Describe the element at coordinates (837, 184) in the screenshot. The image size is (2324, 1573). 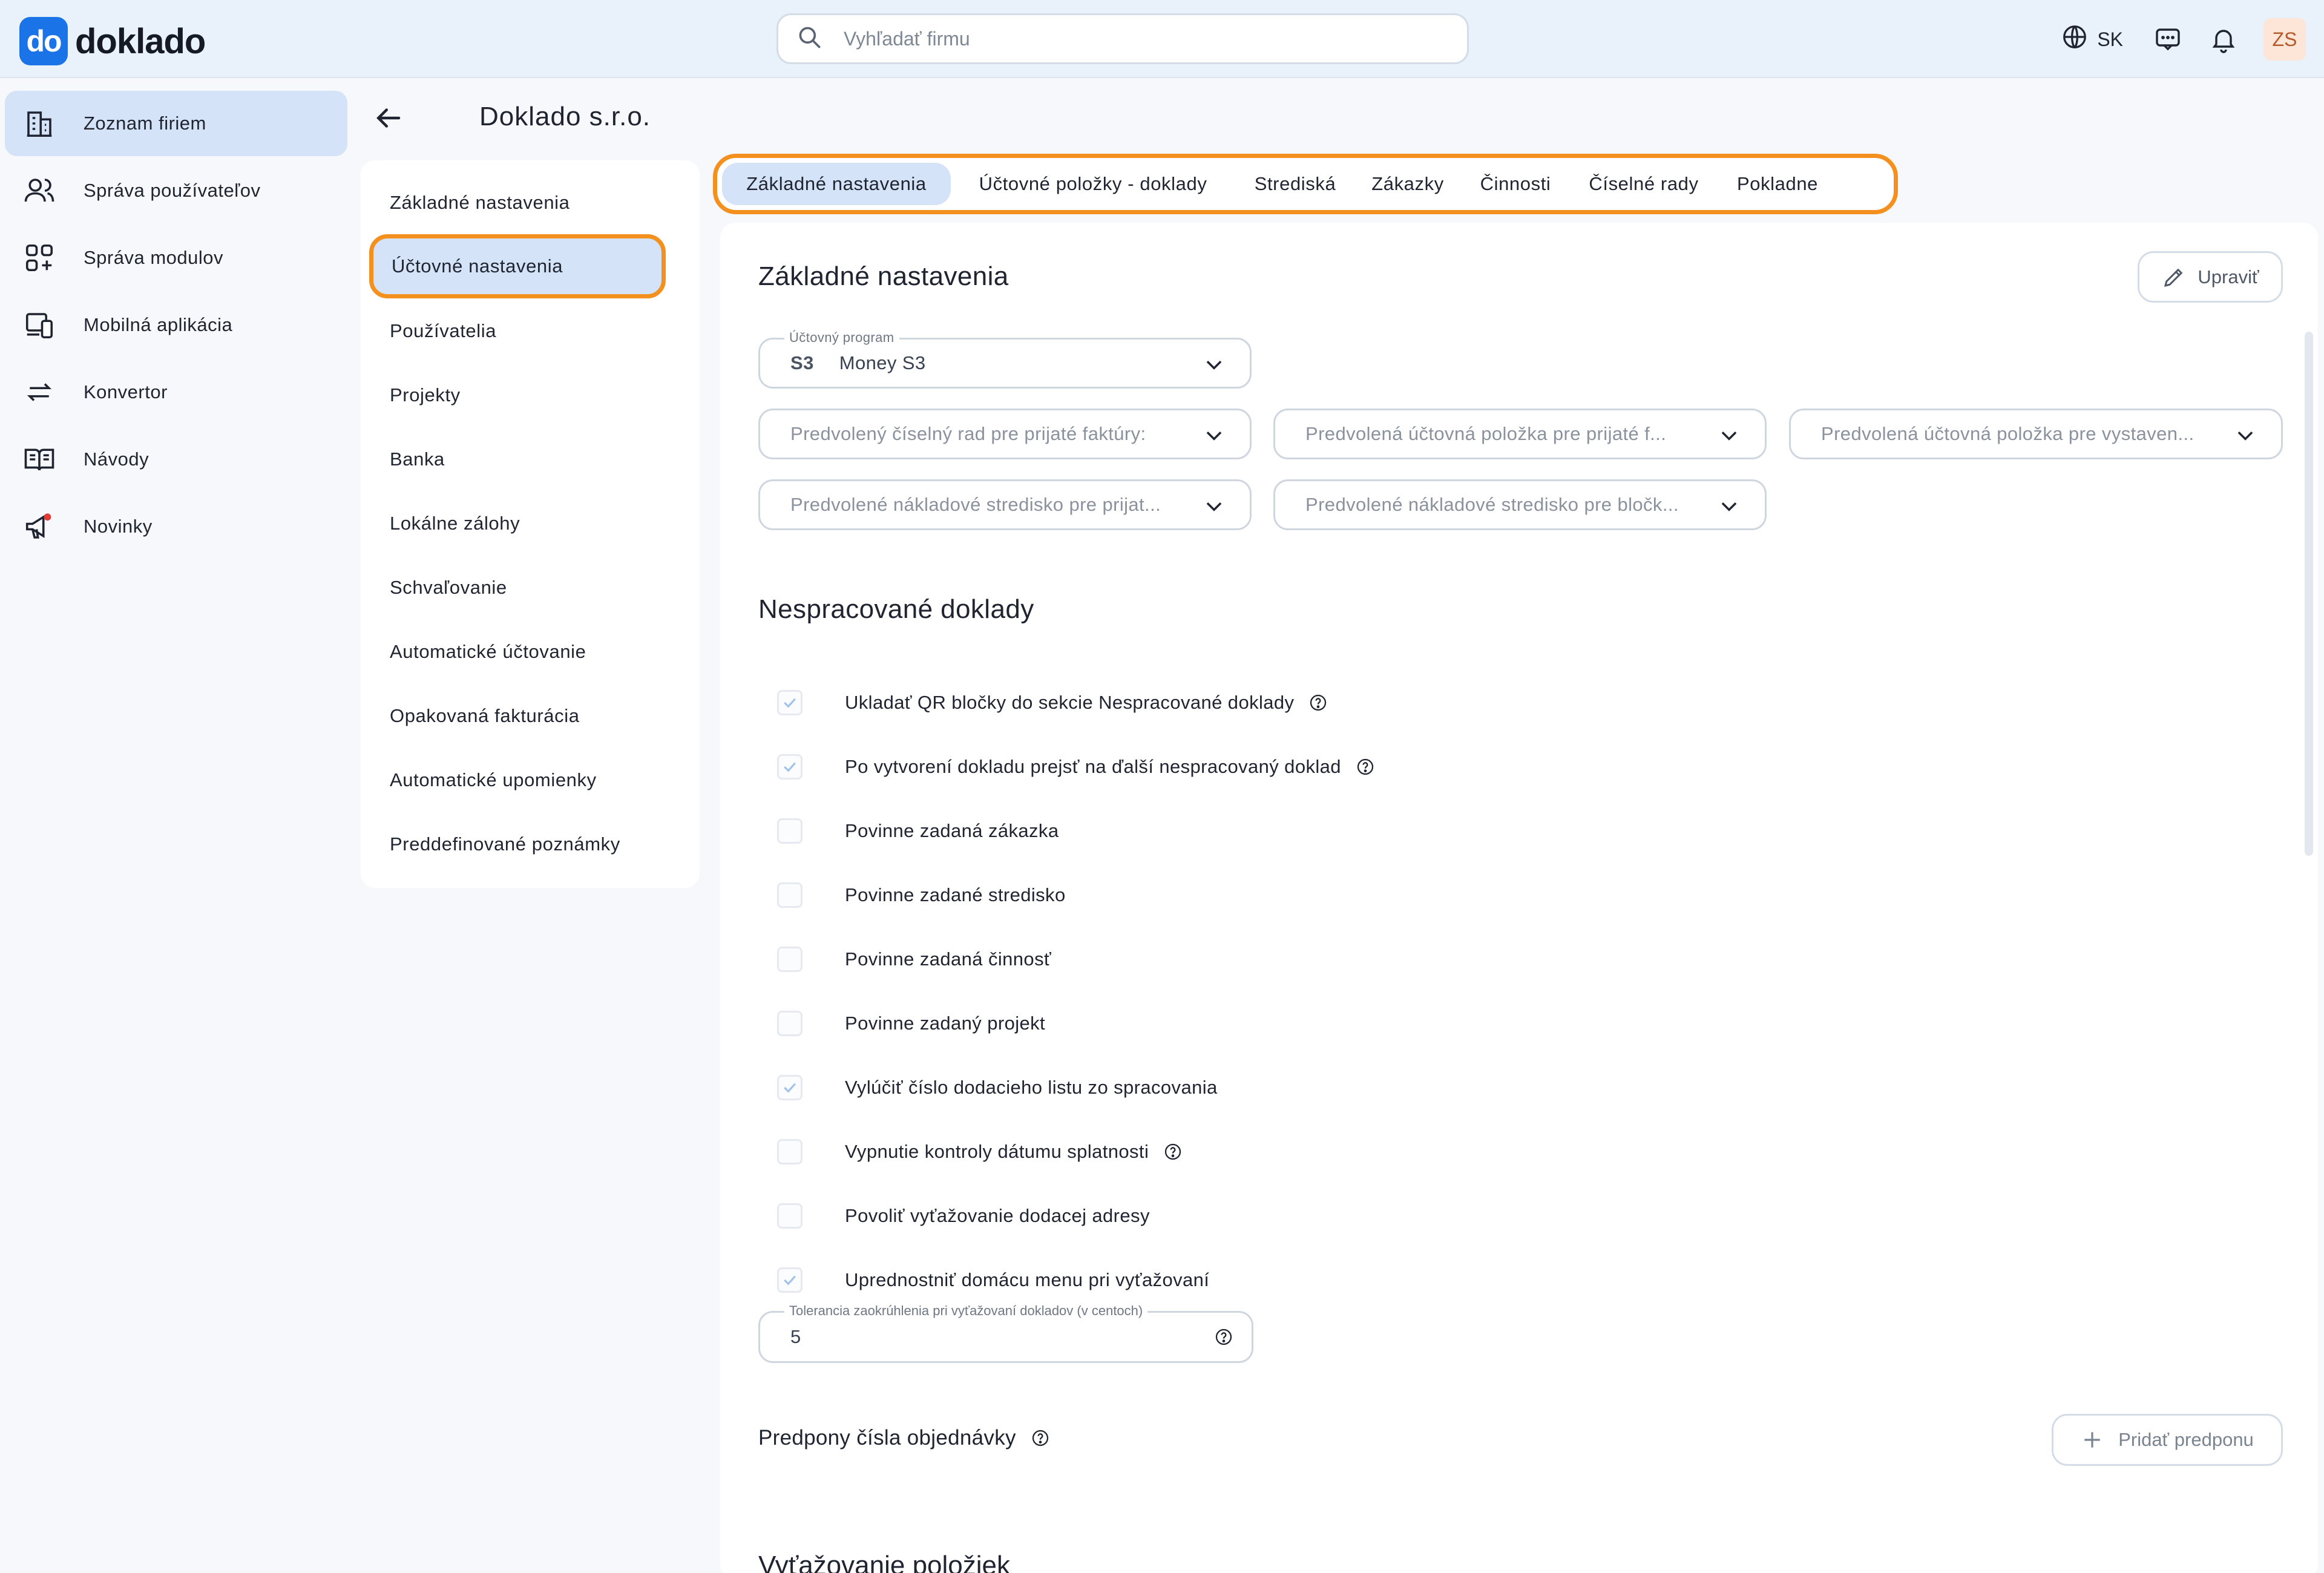
I see `tab-basic-settings: Základné nastavenia` at that location.